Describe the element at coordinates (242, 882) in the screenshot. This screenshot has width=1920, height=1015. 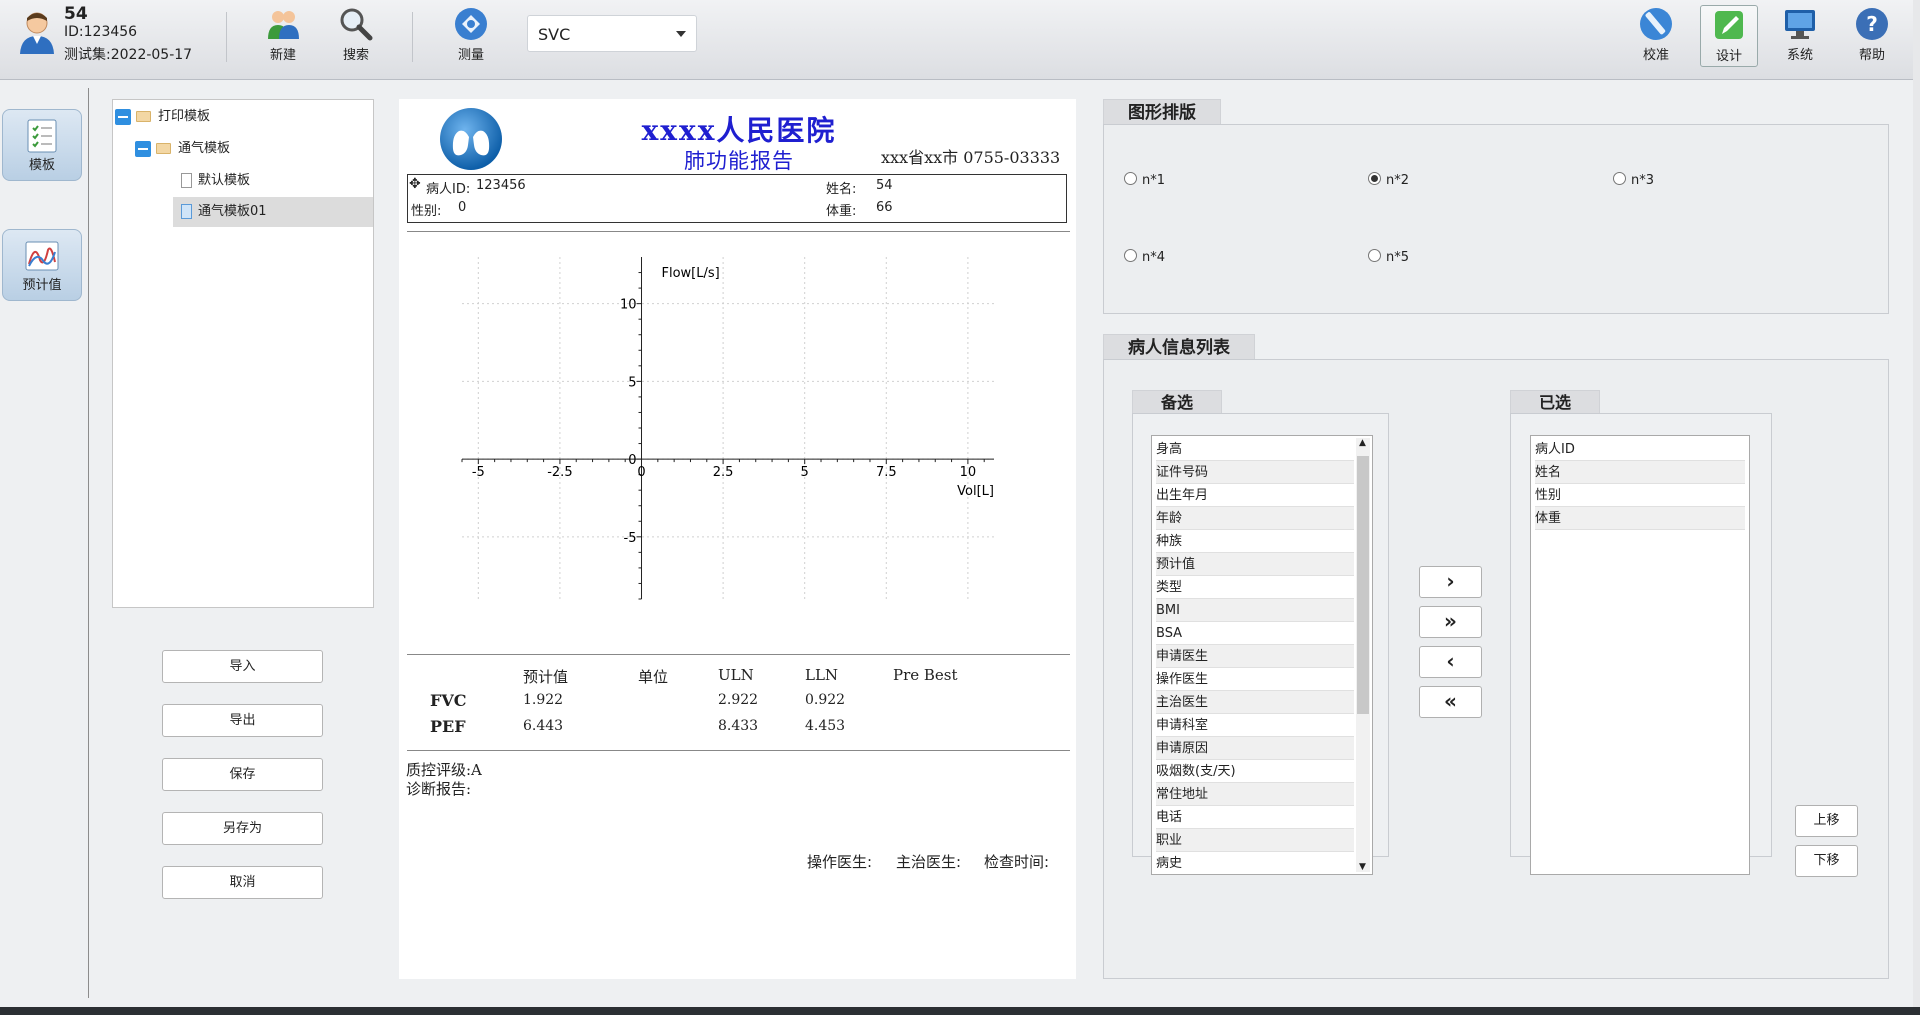
I see `cancel-button: 取消` at that location.